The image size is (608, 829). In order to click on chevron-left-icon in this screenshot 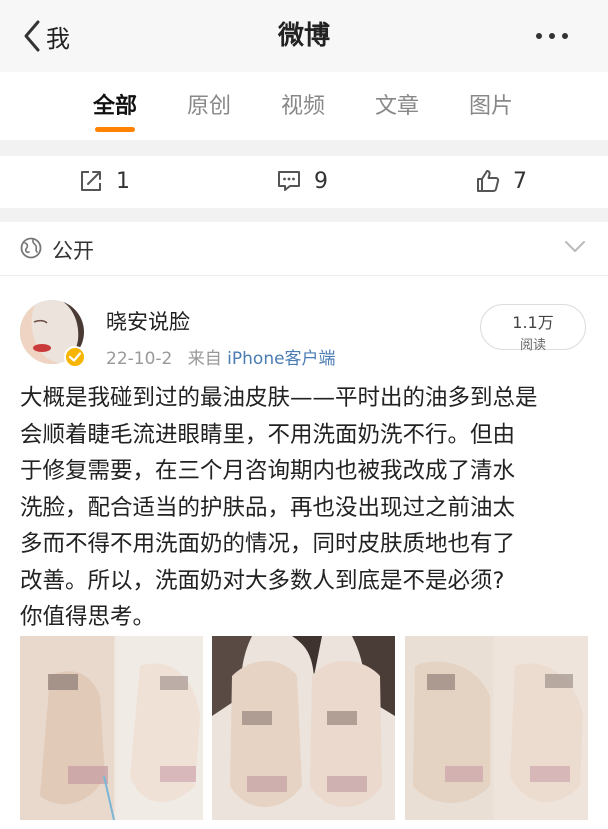, I will do `click(32, 36)`.